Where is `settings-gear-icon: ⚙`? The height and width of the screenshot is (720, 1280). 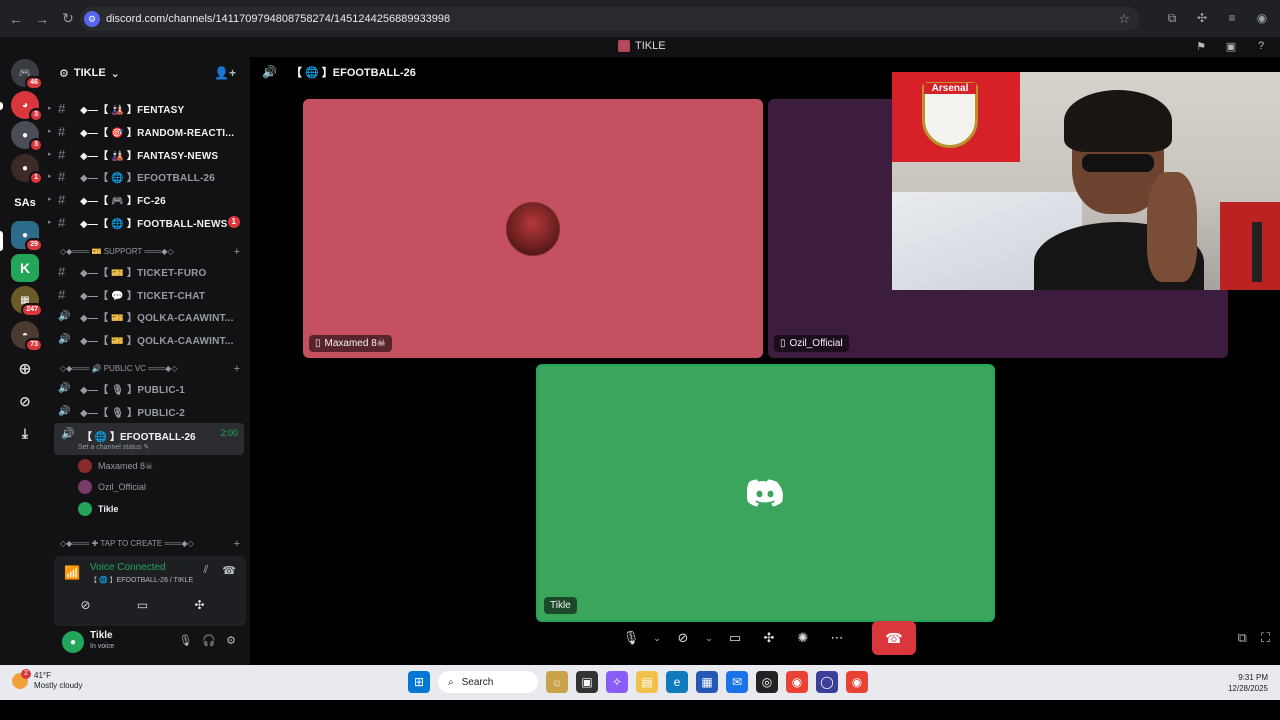 settings-gear-icon: ⚙ is located at coordinates (231, 640).